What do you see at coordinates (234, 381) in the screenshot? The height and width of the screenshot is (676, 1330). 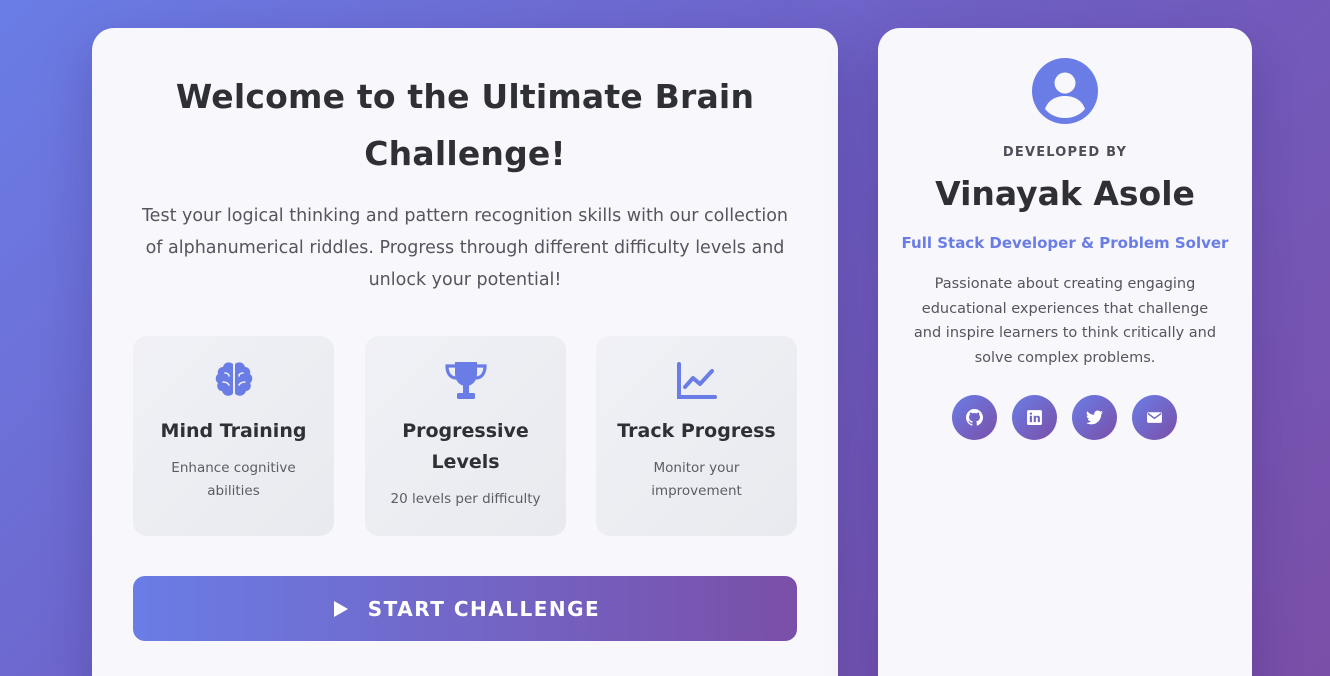 I see `brain-icon` at bounding box center [234, 381].